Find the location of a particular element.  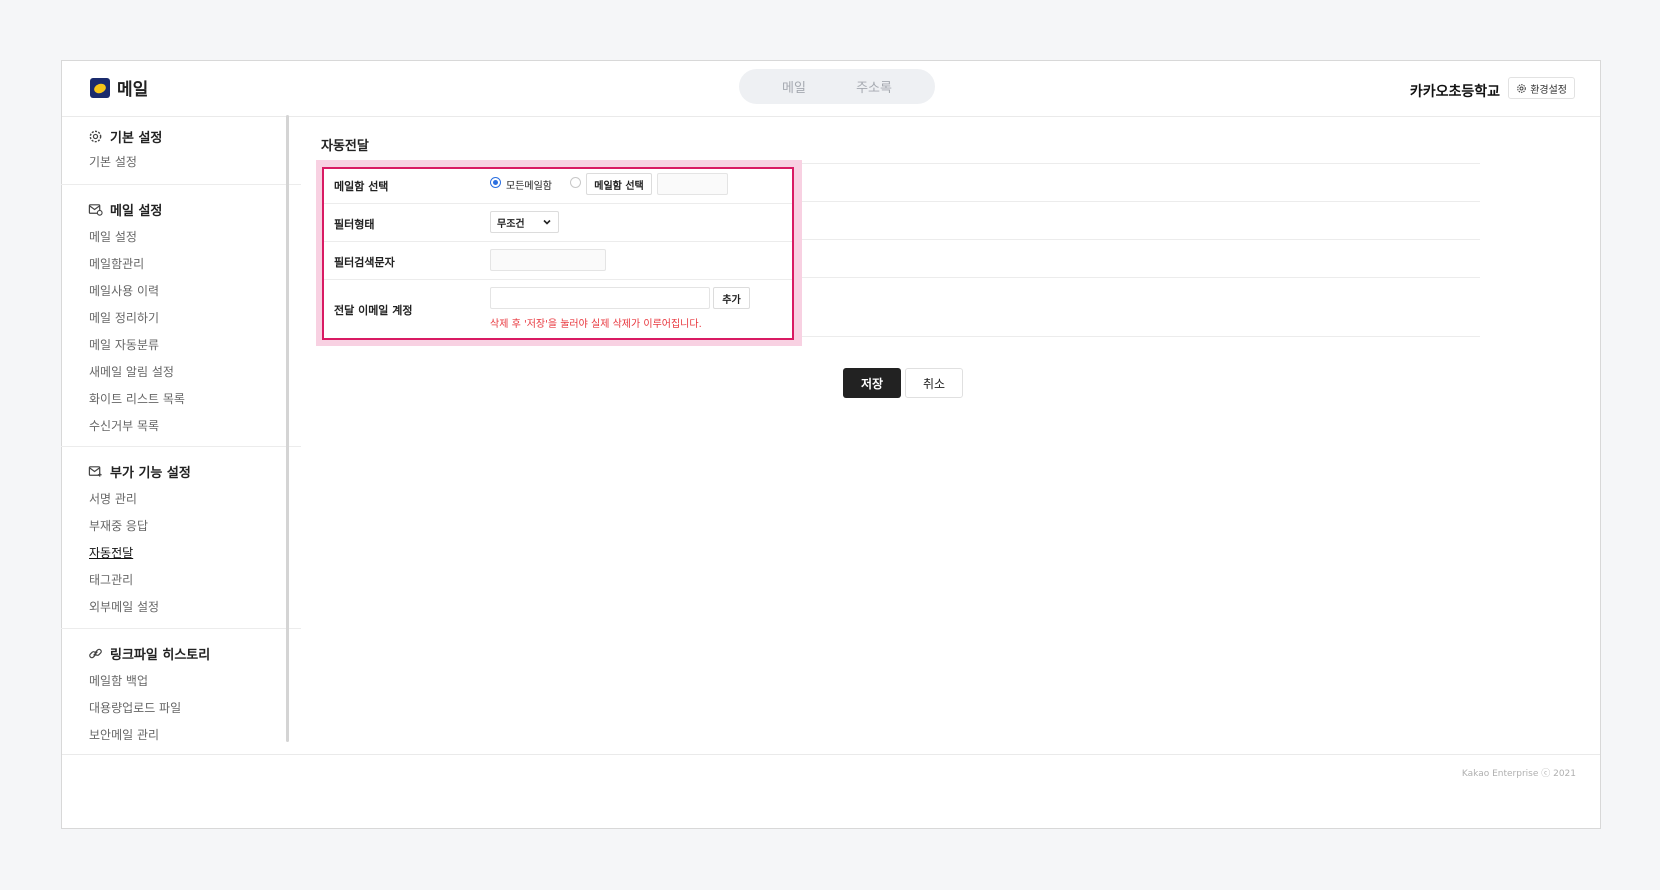

sidebar-scrollbar is located at coordinates (287, 428).